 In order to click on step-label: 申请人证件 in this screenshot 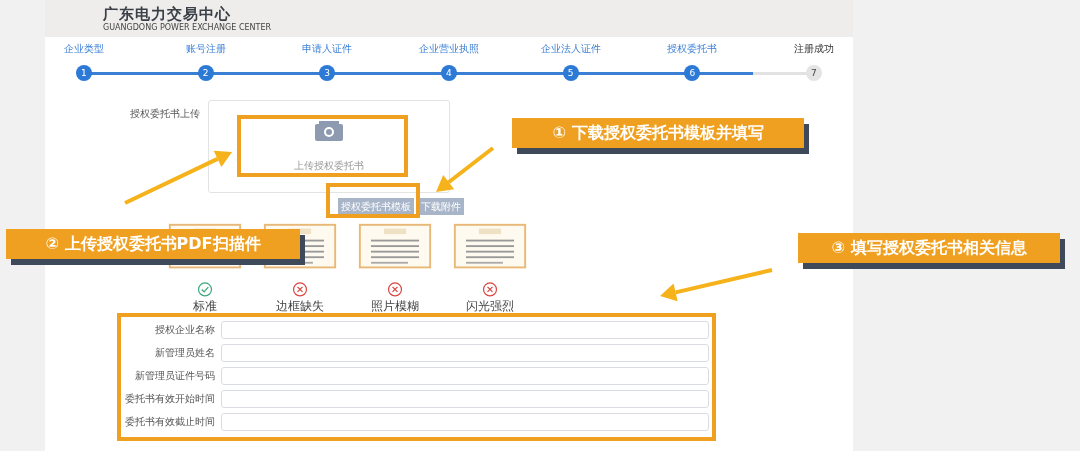, I will do `click(327, 49)`.